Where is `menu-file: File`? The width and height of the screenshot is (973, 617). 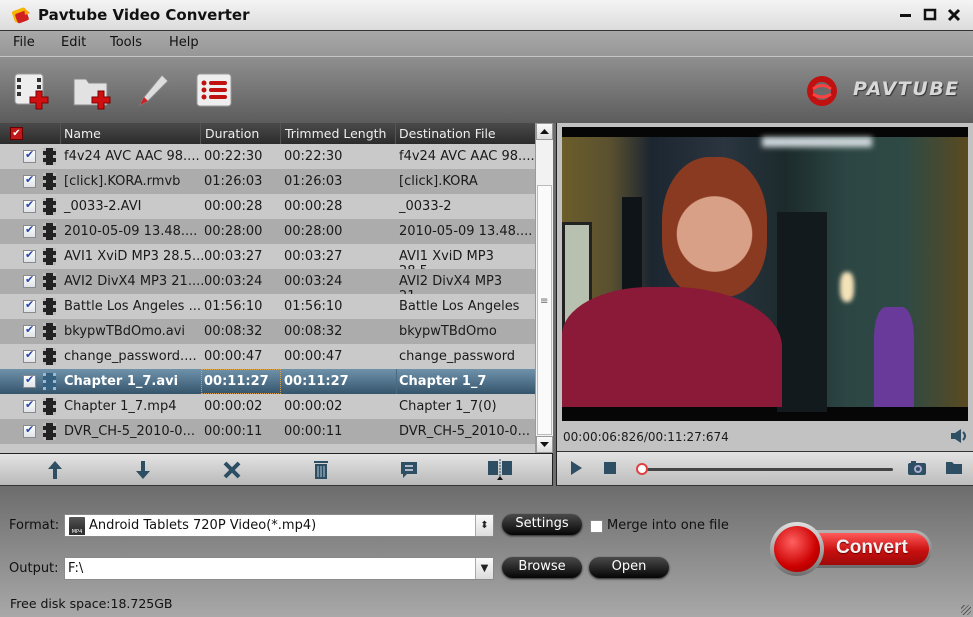 menu-file: File is located at coordinates (24, 42).